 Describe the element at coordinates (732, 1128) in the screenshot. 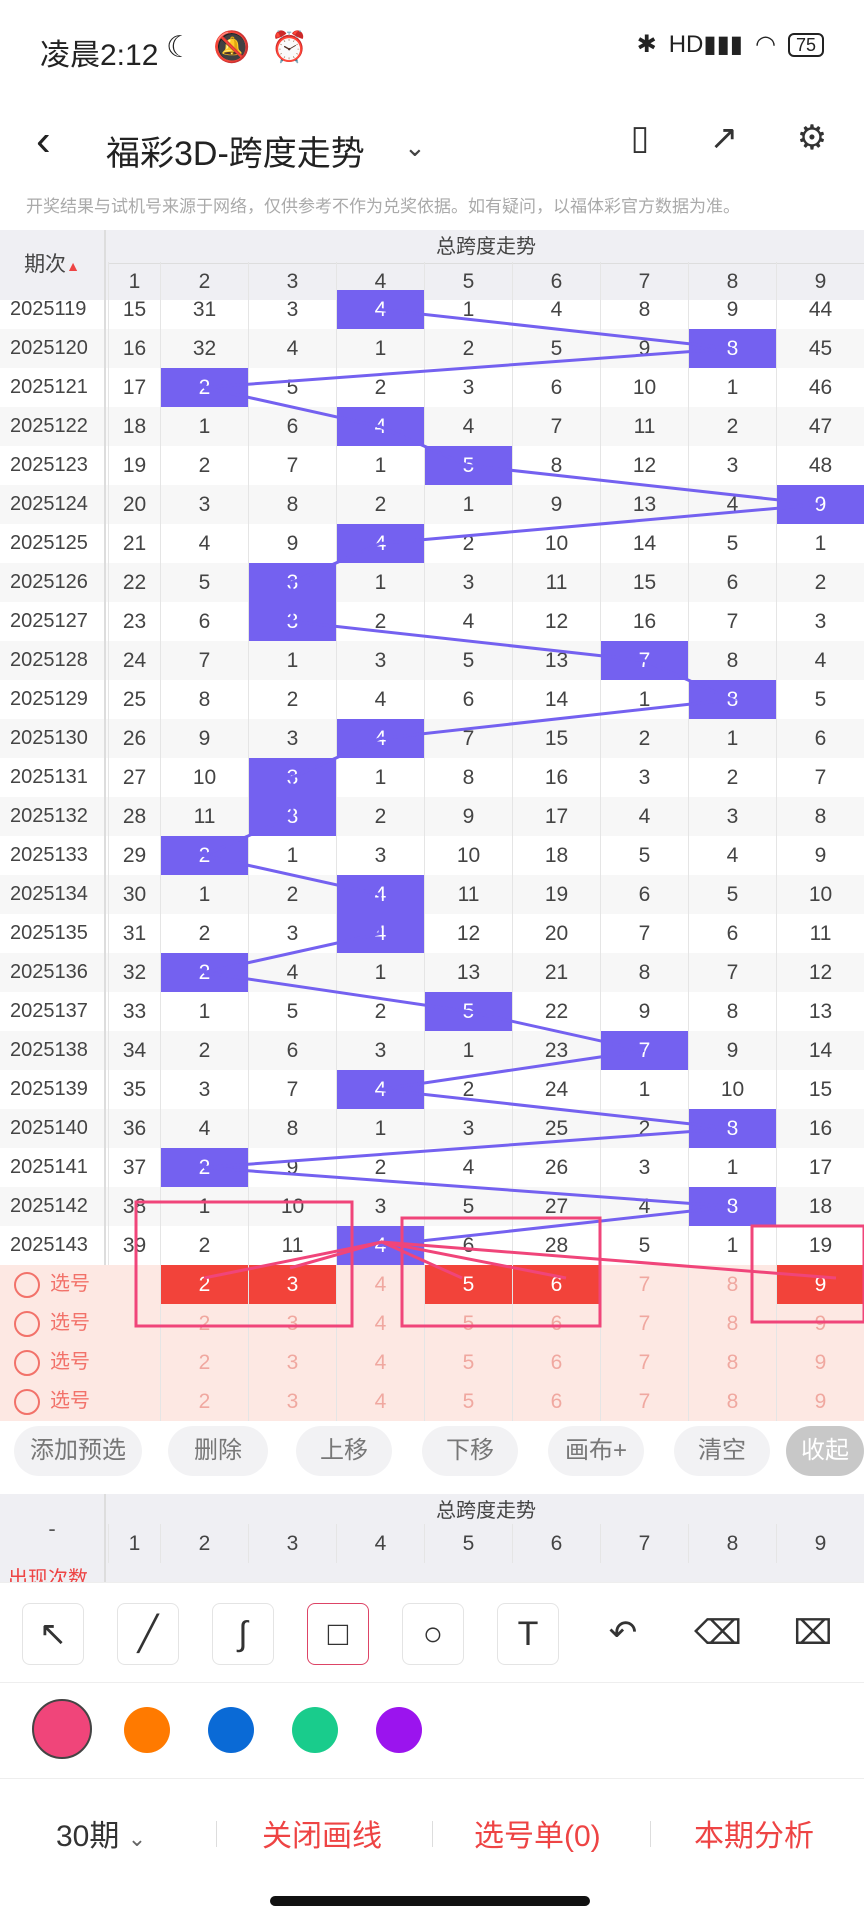

I see `hit-cell: 8` at that location.